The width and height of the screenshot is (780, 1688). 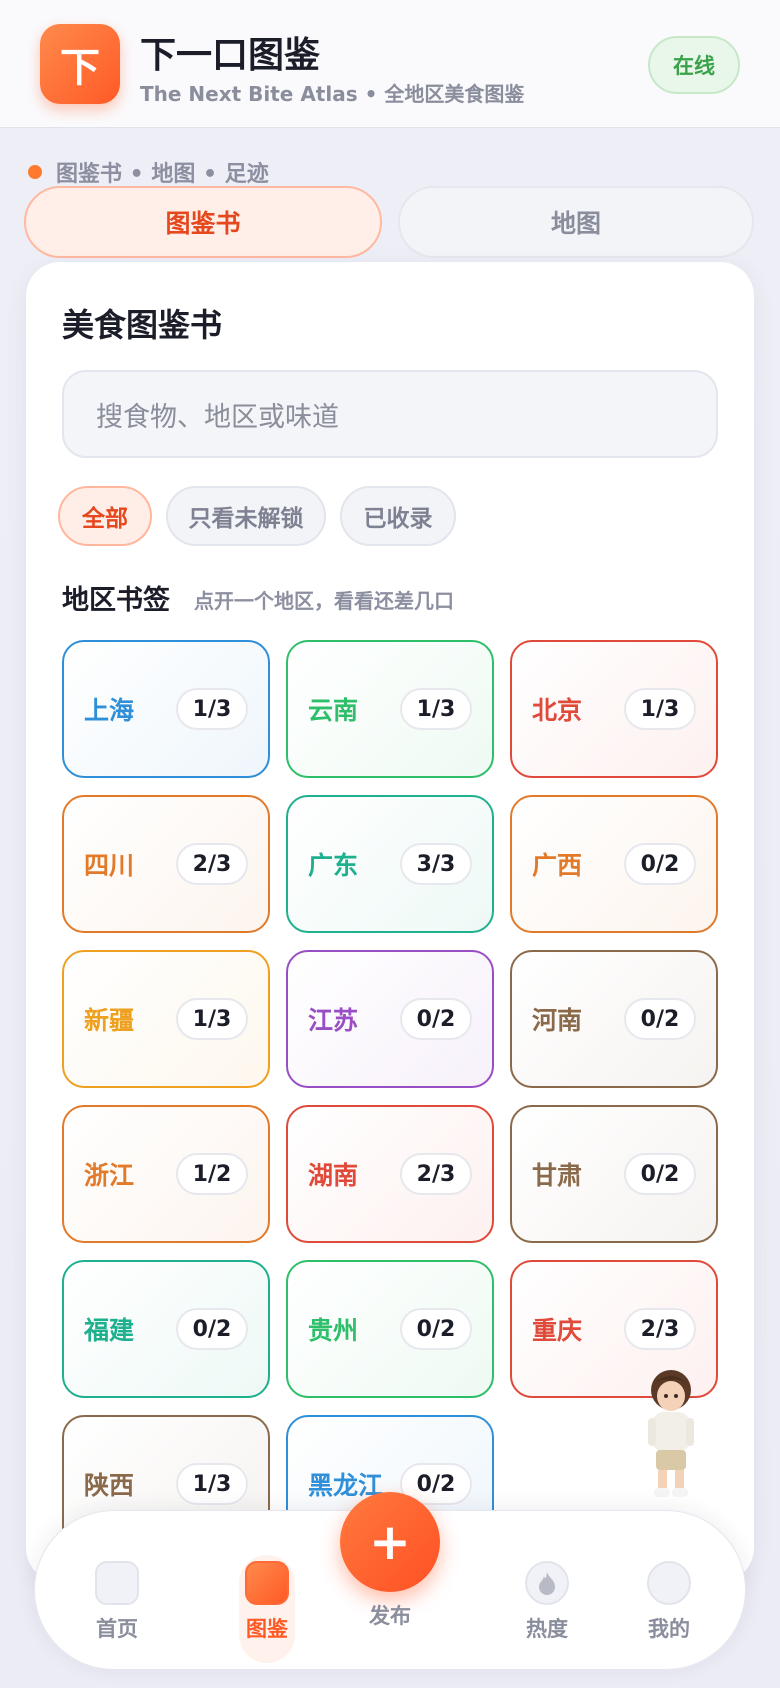 What do you see at coordinates (166, 864) in the screenshot?
I see `region-tile: 四川 2/3` at bounding box center [166, 864].